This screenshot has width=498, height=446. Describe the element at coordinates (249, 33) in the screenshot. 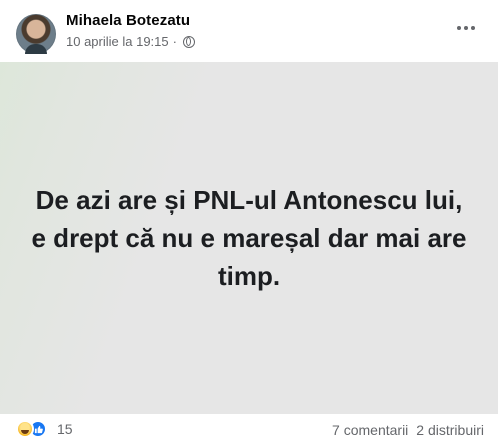

I see `post-header: Mihaela Botezatu 10 aprilie la 19:15 ·` at that location.